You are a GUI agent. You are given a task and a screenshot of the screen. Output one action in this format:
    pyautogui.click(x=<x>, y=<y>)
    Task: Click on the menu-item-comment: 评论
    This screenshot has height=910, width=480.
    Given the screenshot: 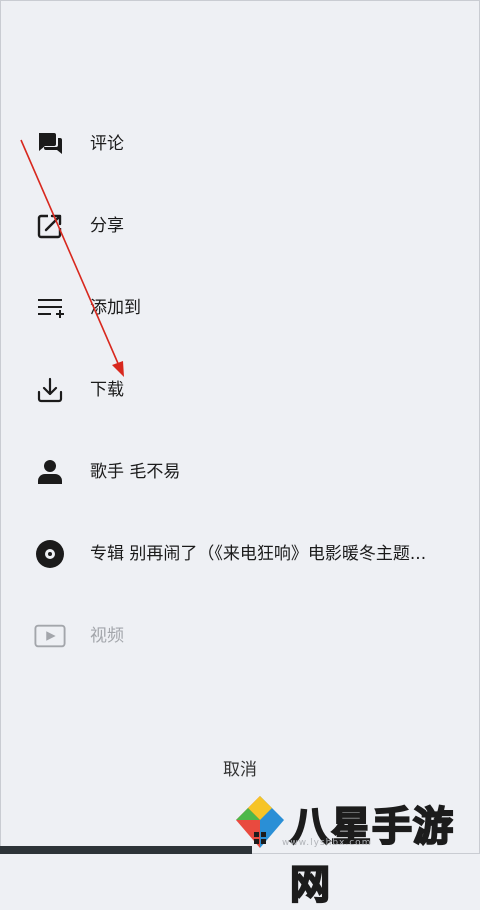 What is the action you would take?
    pyautogui.click(x=240, y=144)
    